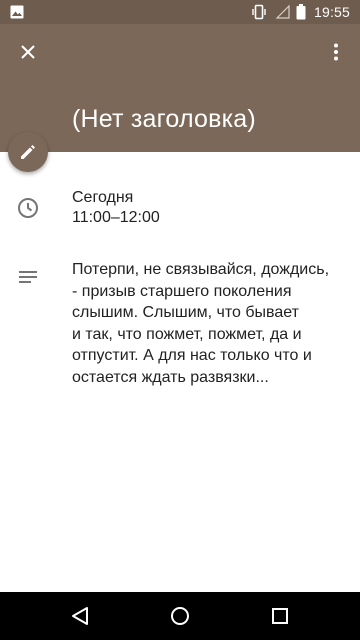 This screenshot has height=640, width=360. I want to click on status-bar: 19:55, so click(180, 12).